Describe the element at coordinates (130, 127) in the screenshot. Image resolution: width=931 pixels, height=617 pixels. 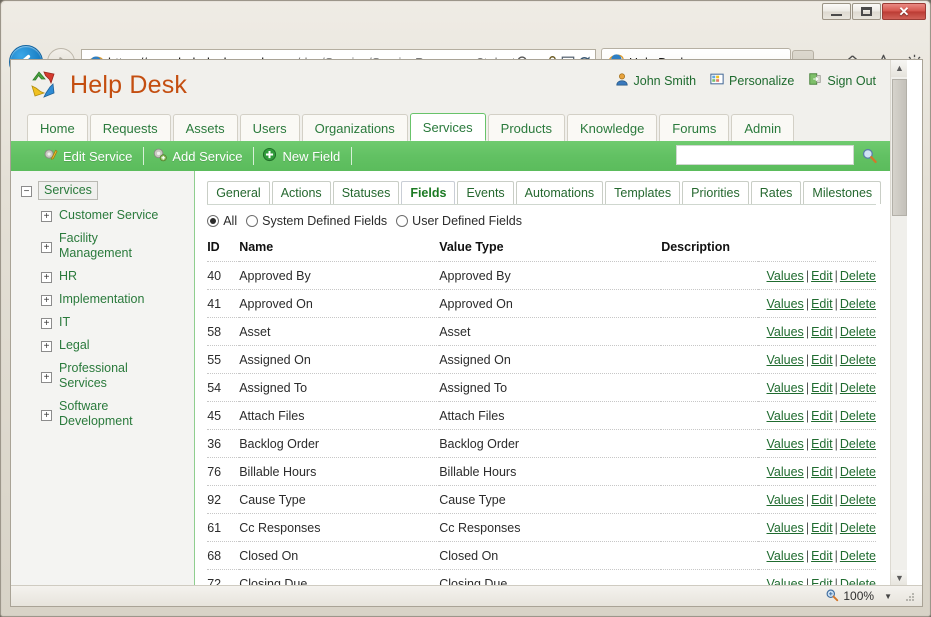
I see `main-tab-requests: Requests` at that location.